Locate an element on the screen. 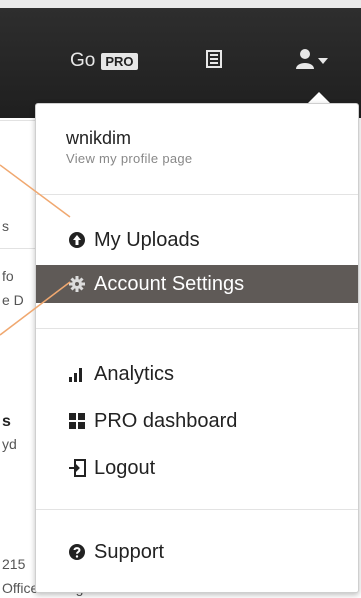 This screenshot has width=361, height=598. annotation-lines is located at coordinates (35, 250).